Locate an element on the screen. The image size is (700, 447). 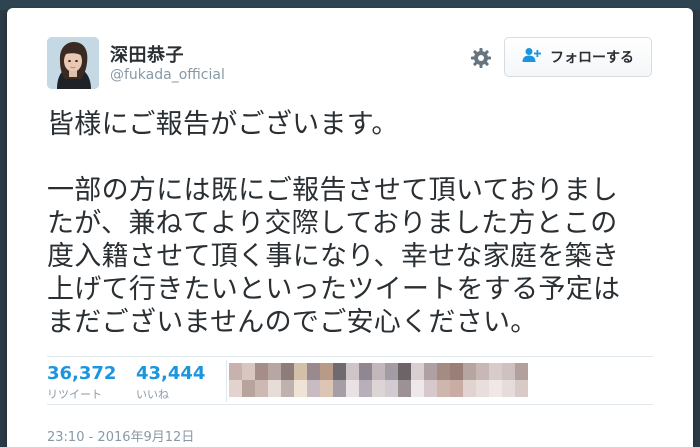
tweet-line: 一部の方には既にご報告させて頂いておりまし is located at coordinates (333, 190).